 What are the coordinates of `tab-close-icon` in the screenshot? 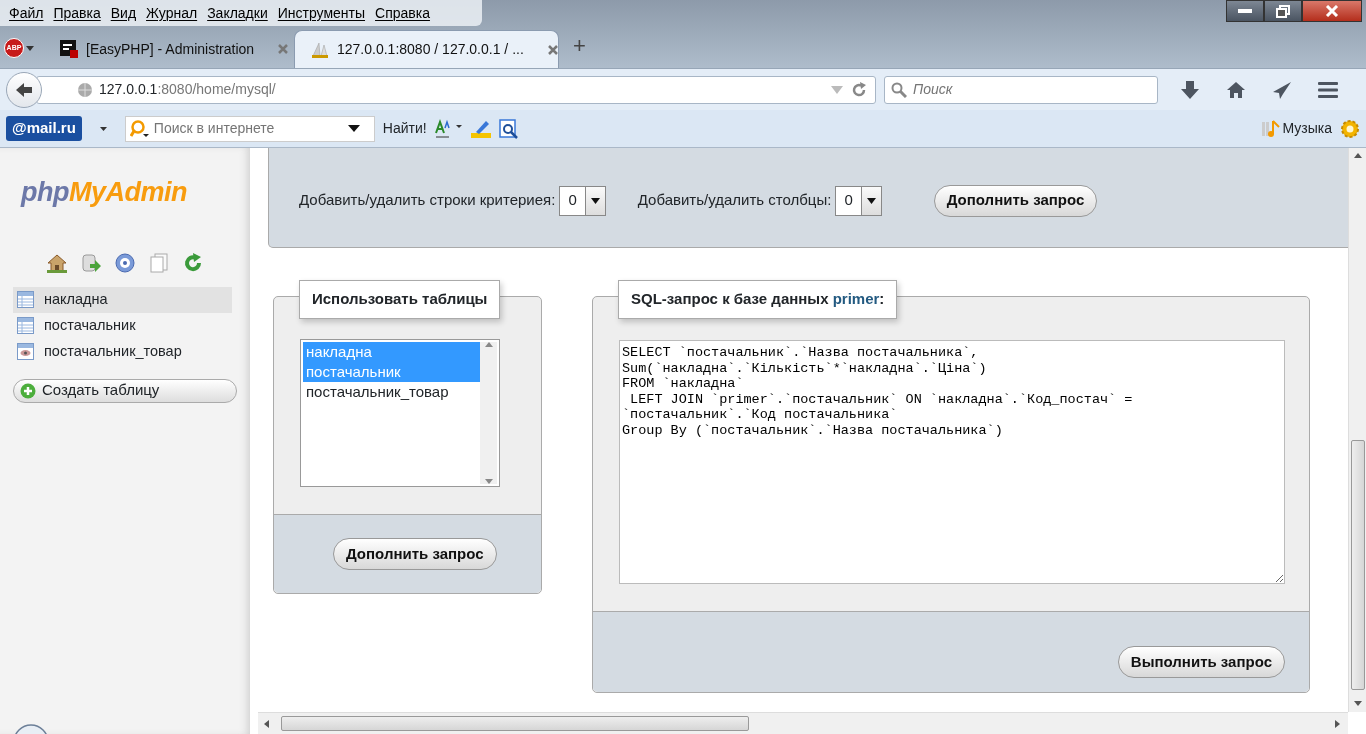 It's located at (552, 49).